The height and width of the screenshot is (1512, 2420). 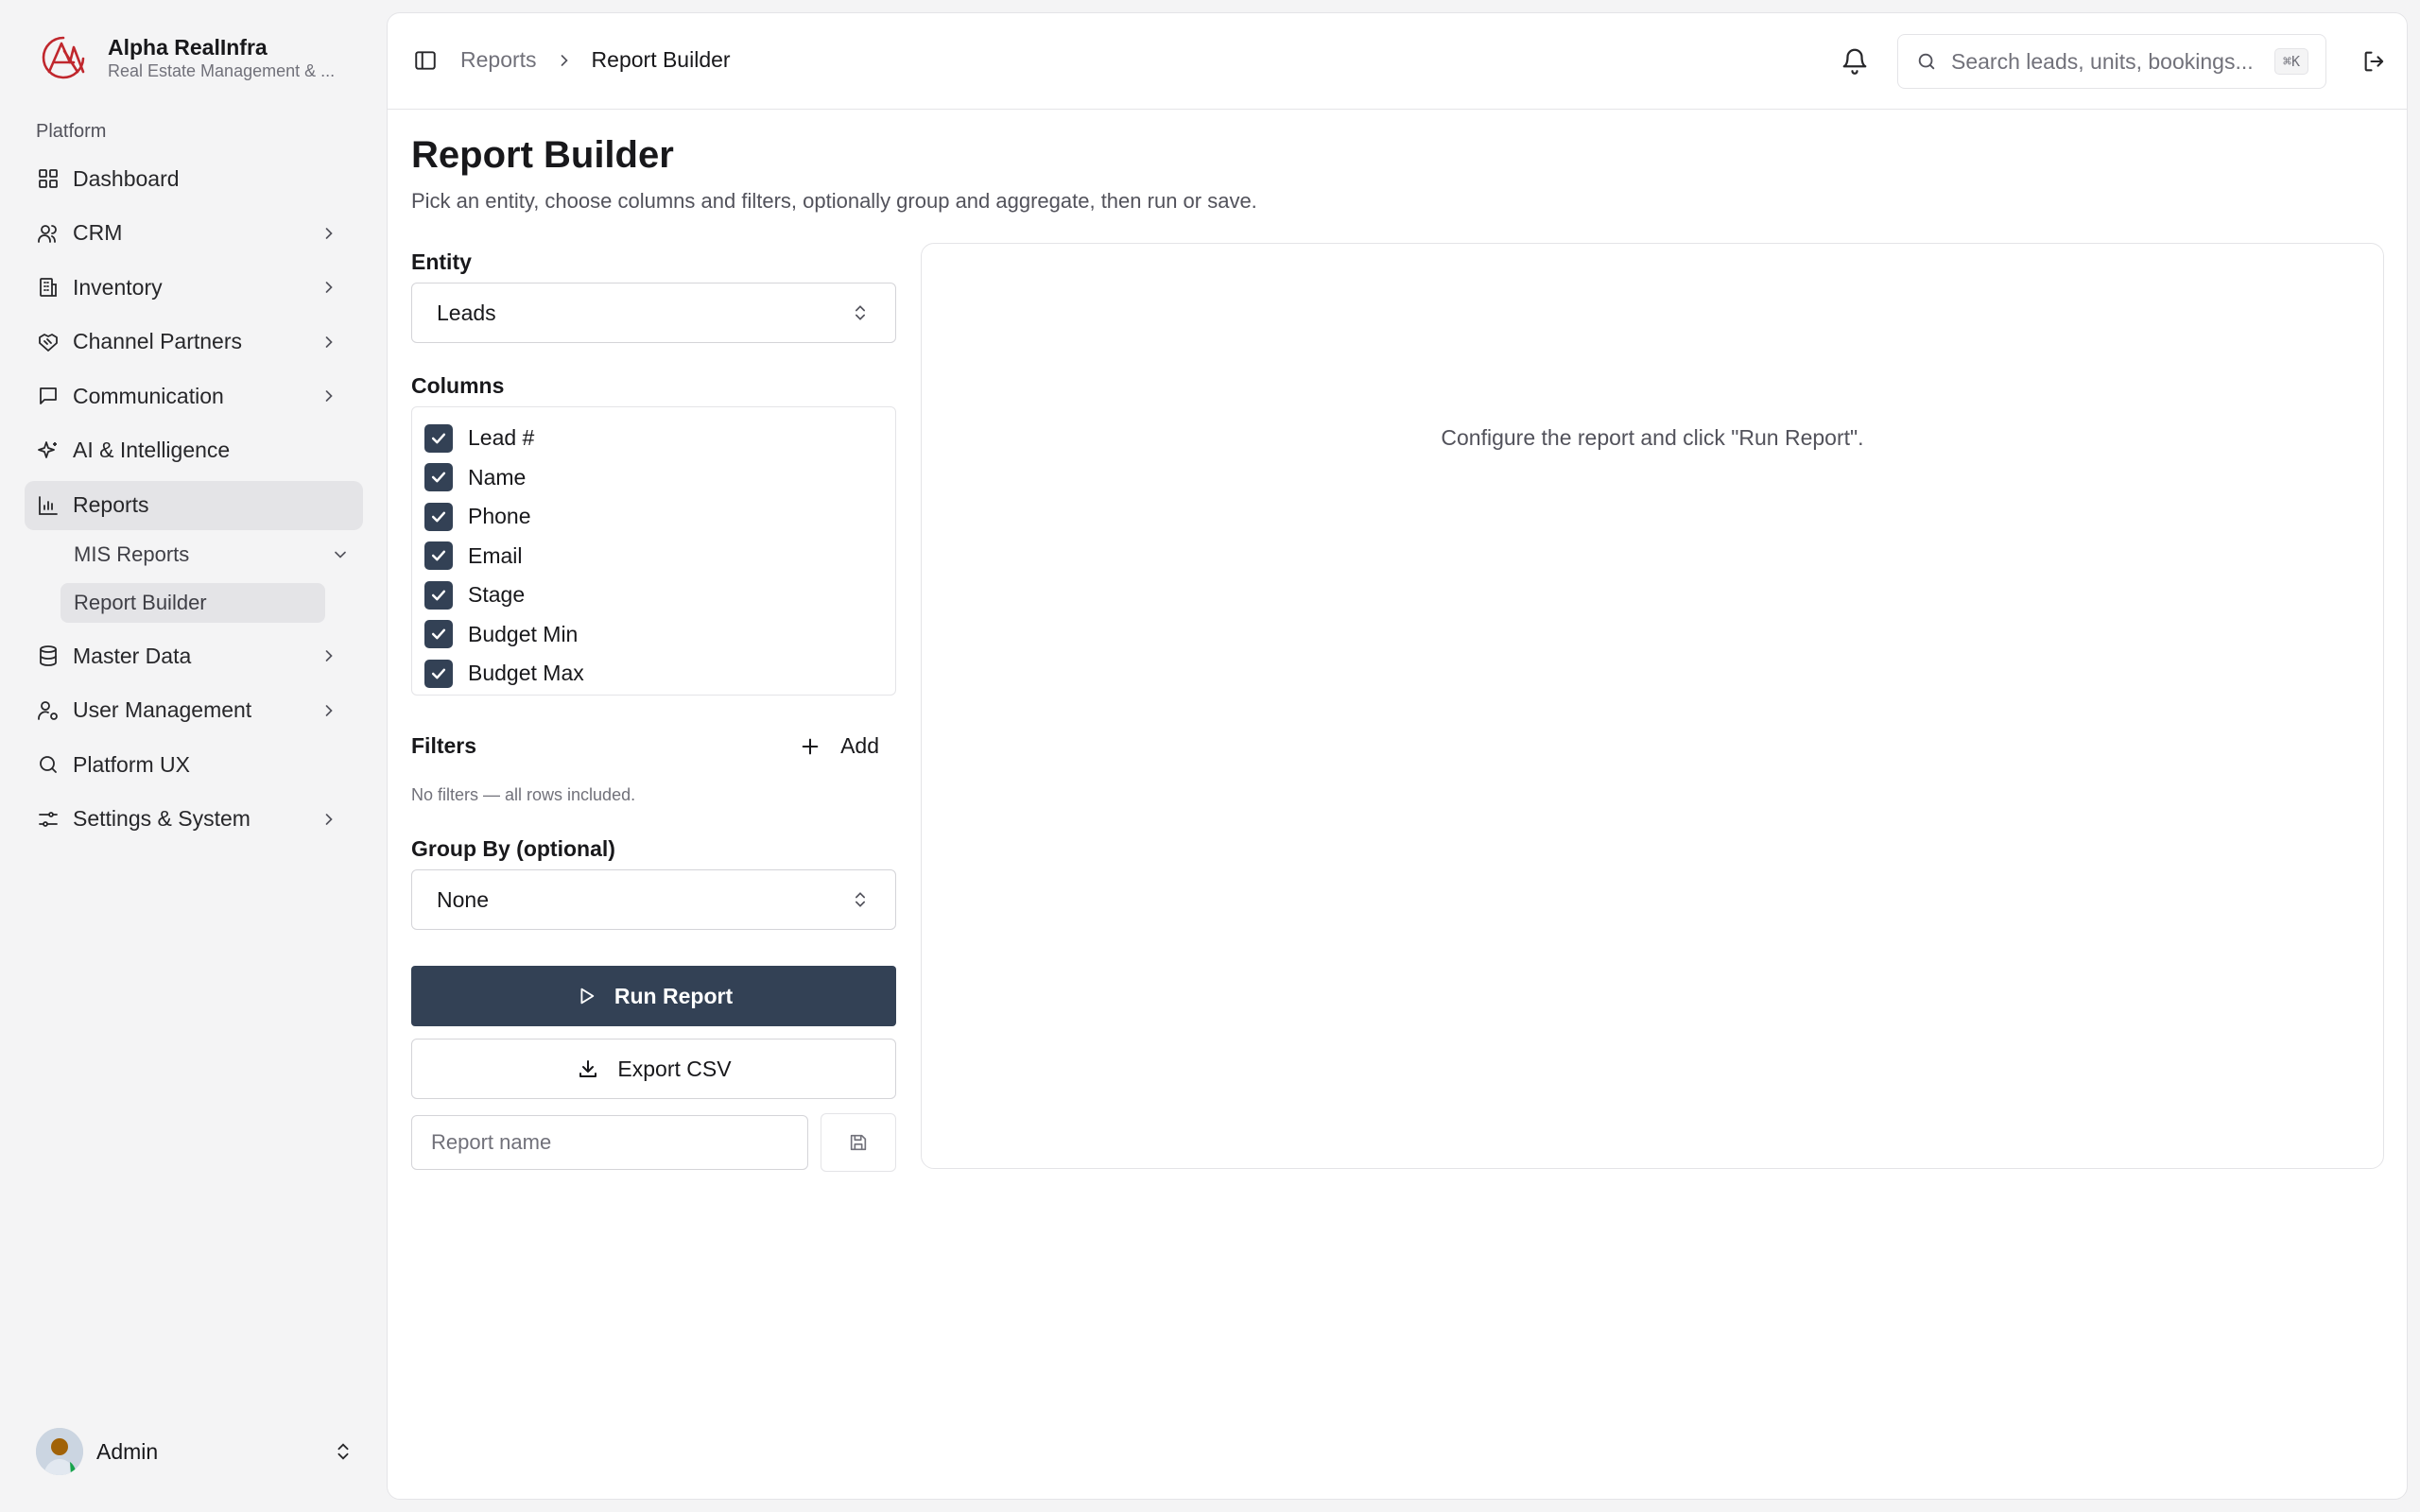 What do you see at coordinates (194, 287) in the screenshot?
I see `sidebar-item-inventory: Inventory` at bounding box center [194, 287].